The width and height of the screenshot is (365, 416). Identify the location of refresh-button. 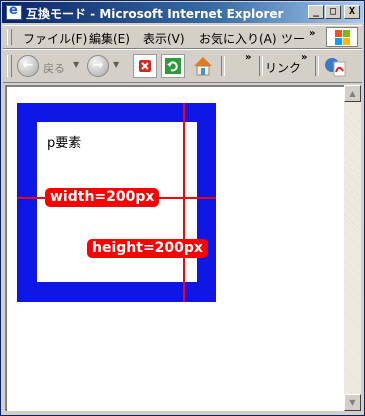
(173, 66).